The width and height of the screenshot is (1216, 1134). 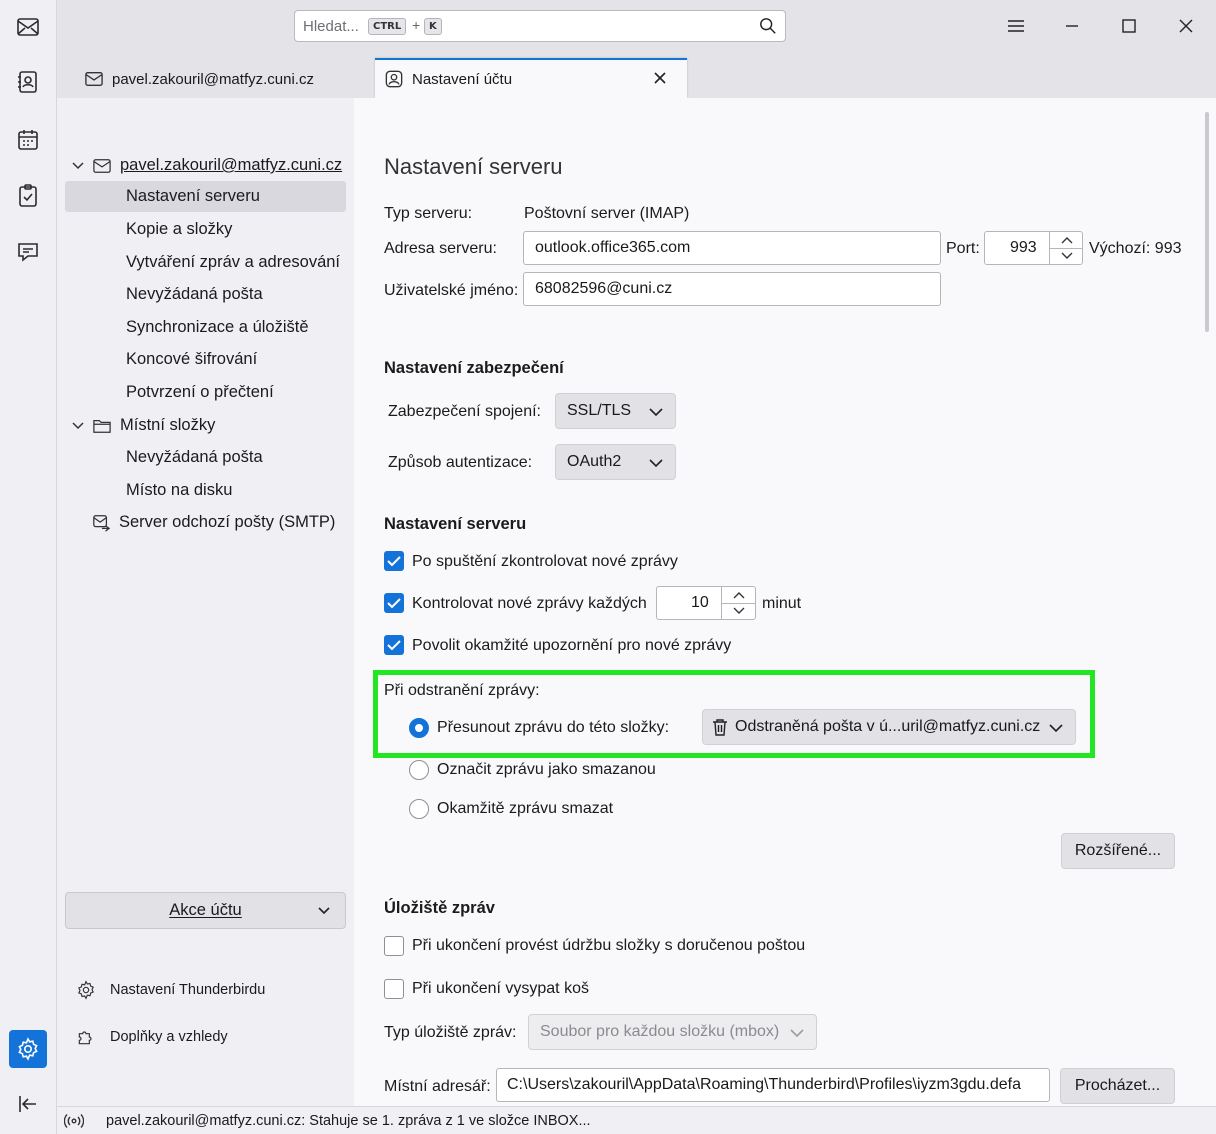 What do you see at coordinates (205, 910) in the screenshot?
I see `account-actions-button: Akce účtu` at bounding box center [205, 910].